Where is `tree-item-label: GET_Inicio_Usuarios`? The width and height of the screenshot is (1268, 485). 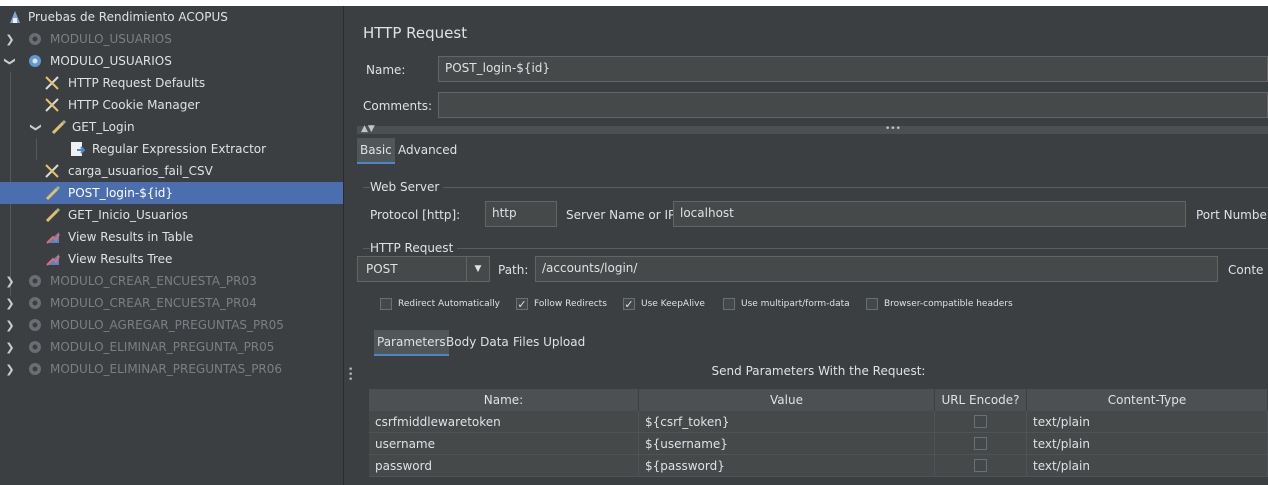
tree-item-label: GET_Inicio_Usuarios is located at coordinates (128, 215).